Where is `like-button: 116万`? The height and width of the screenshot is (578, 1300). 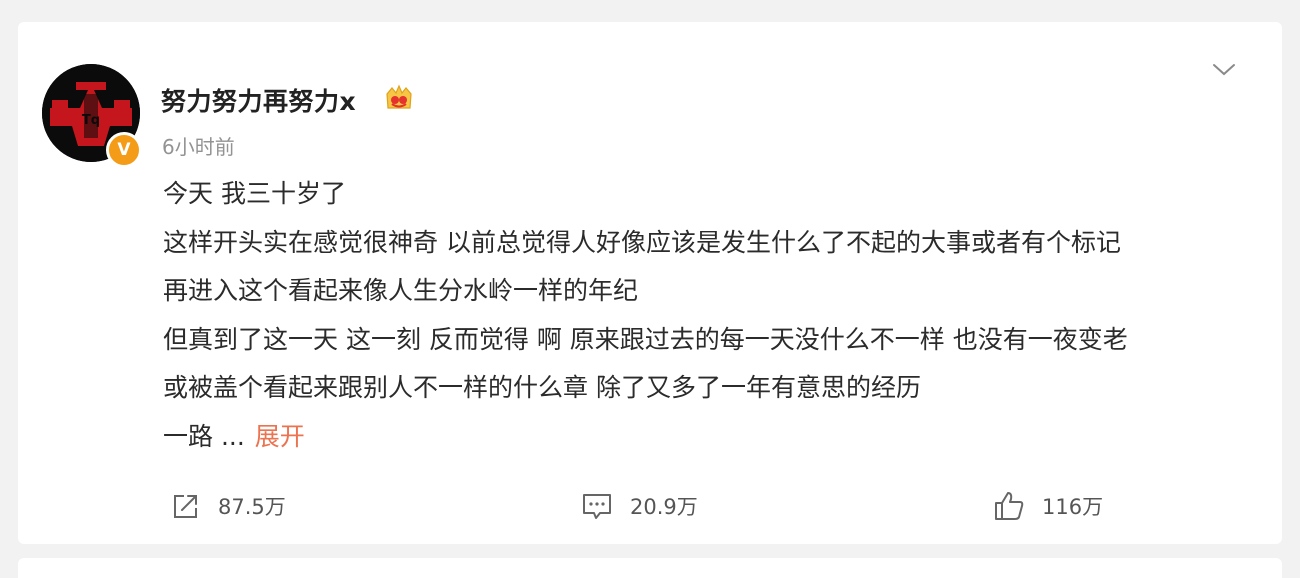
like-button: 116万 is located at coordinates (1047, 506).